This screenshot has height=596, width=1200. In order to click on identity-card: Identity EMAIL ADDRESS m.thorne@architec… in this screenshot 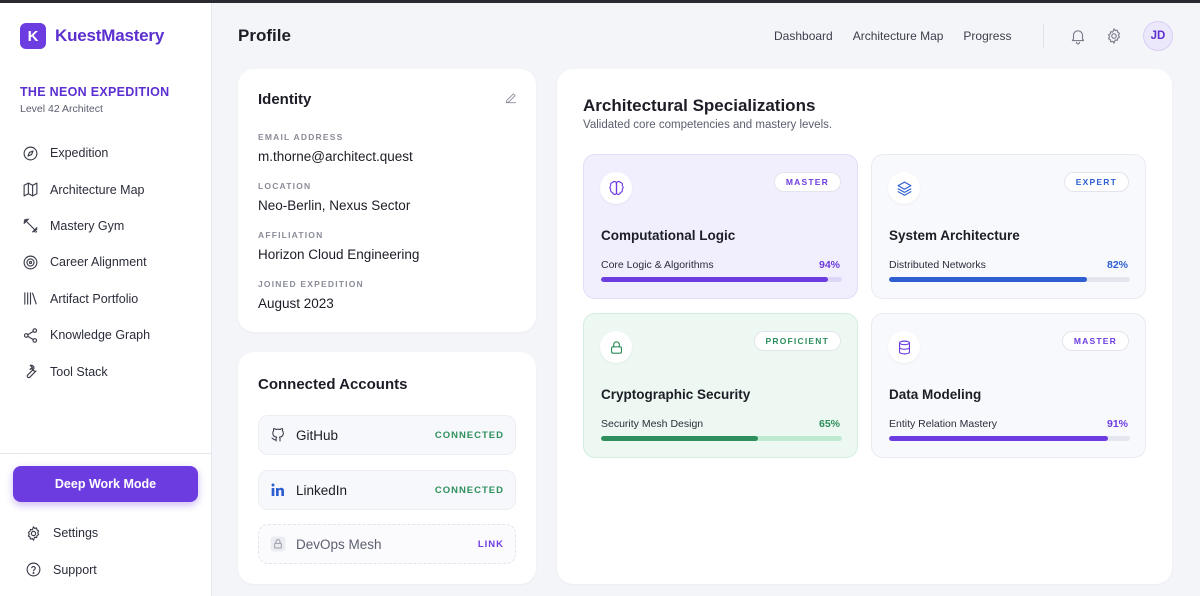, I will do `click(387, 200)`.